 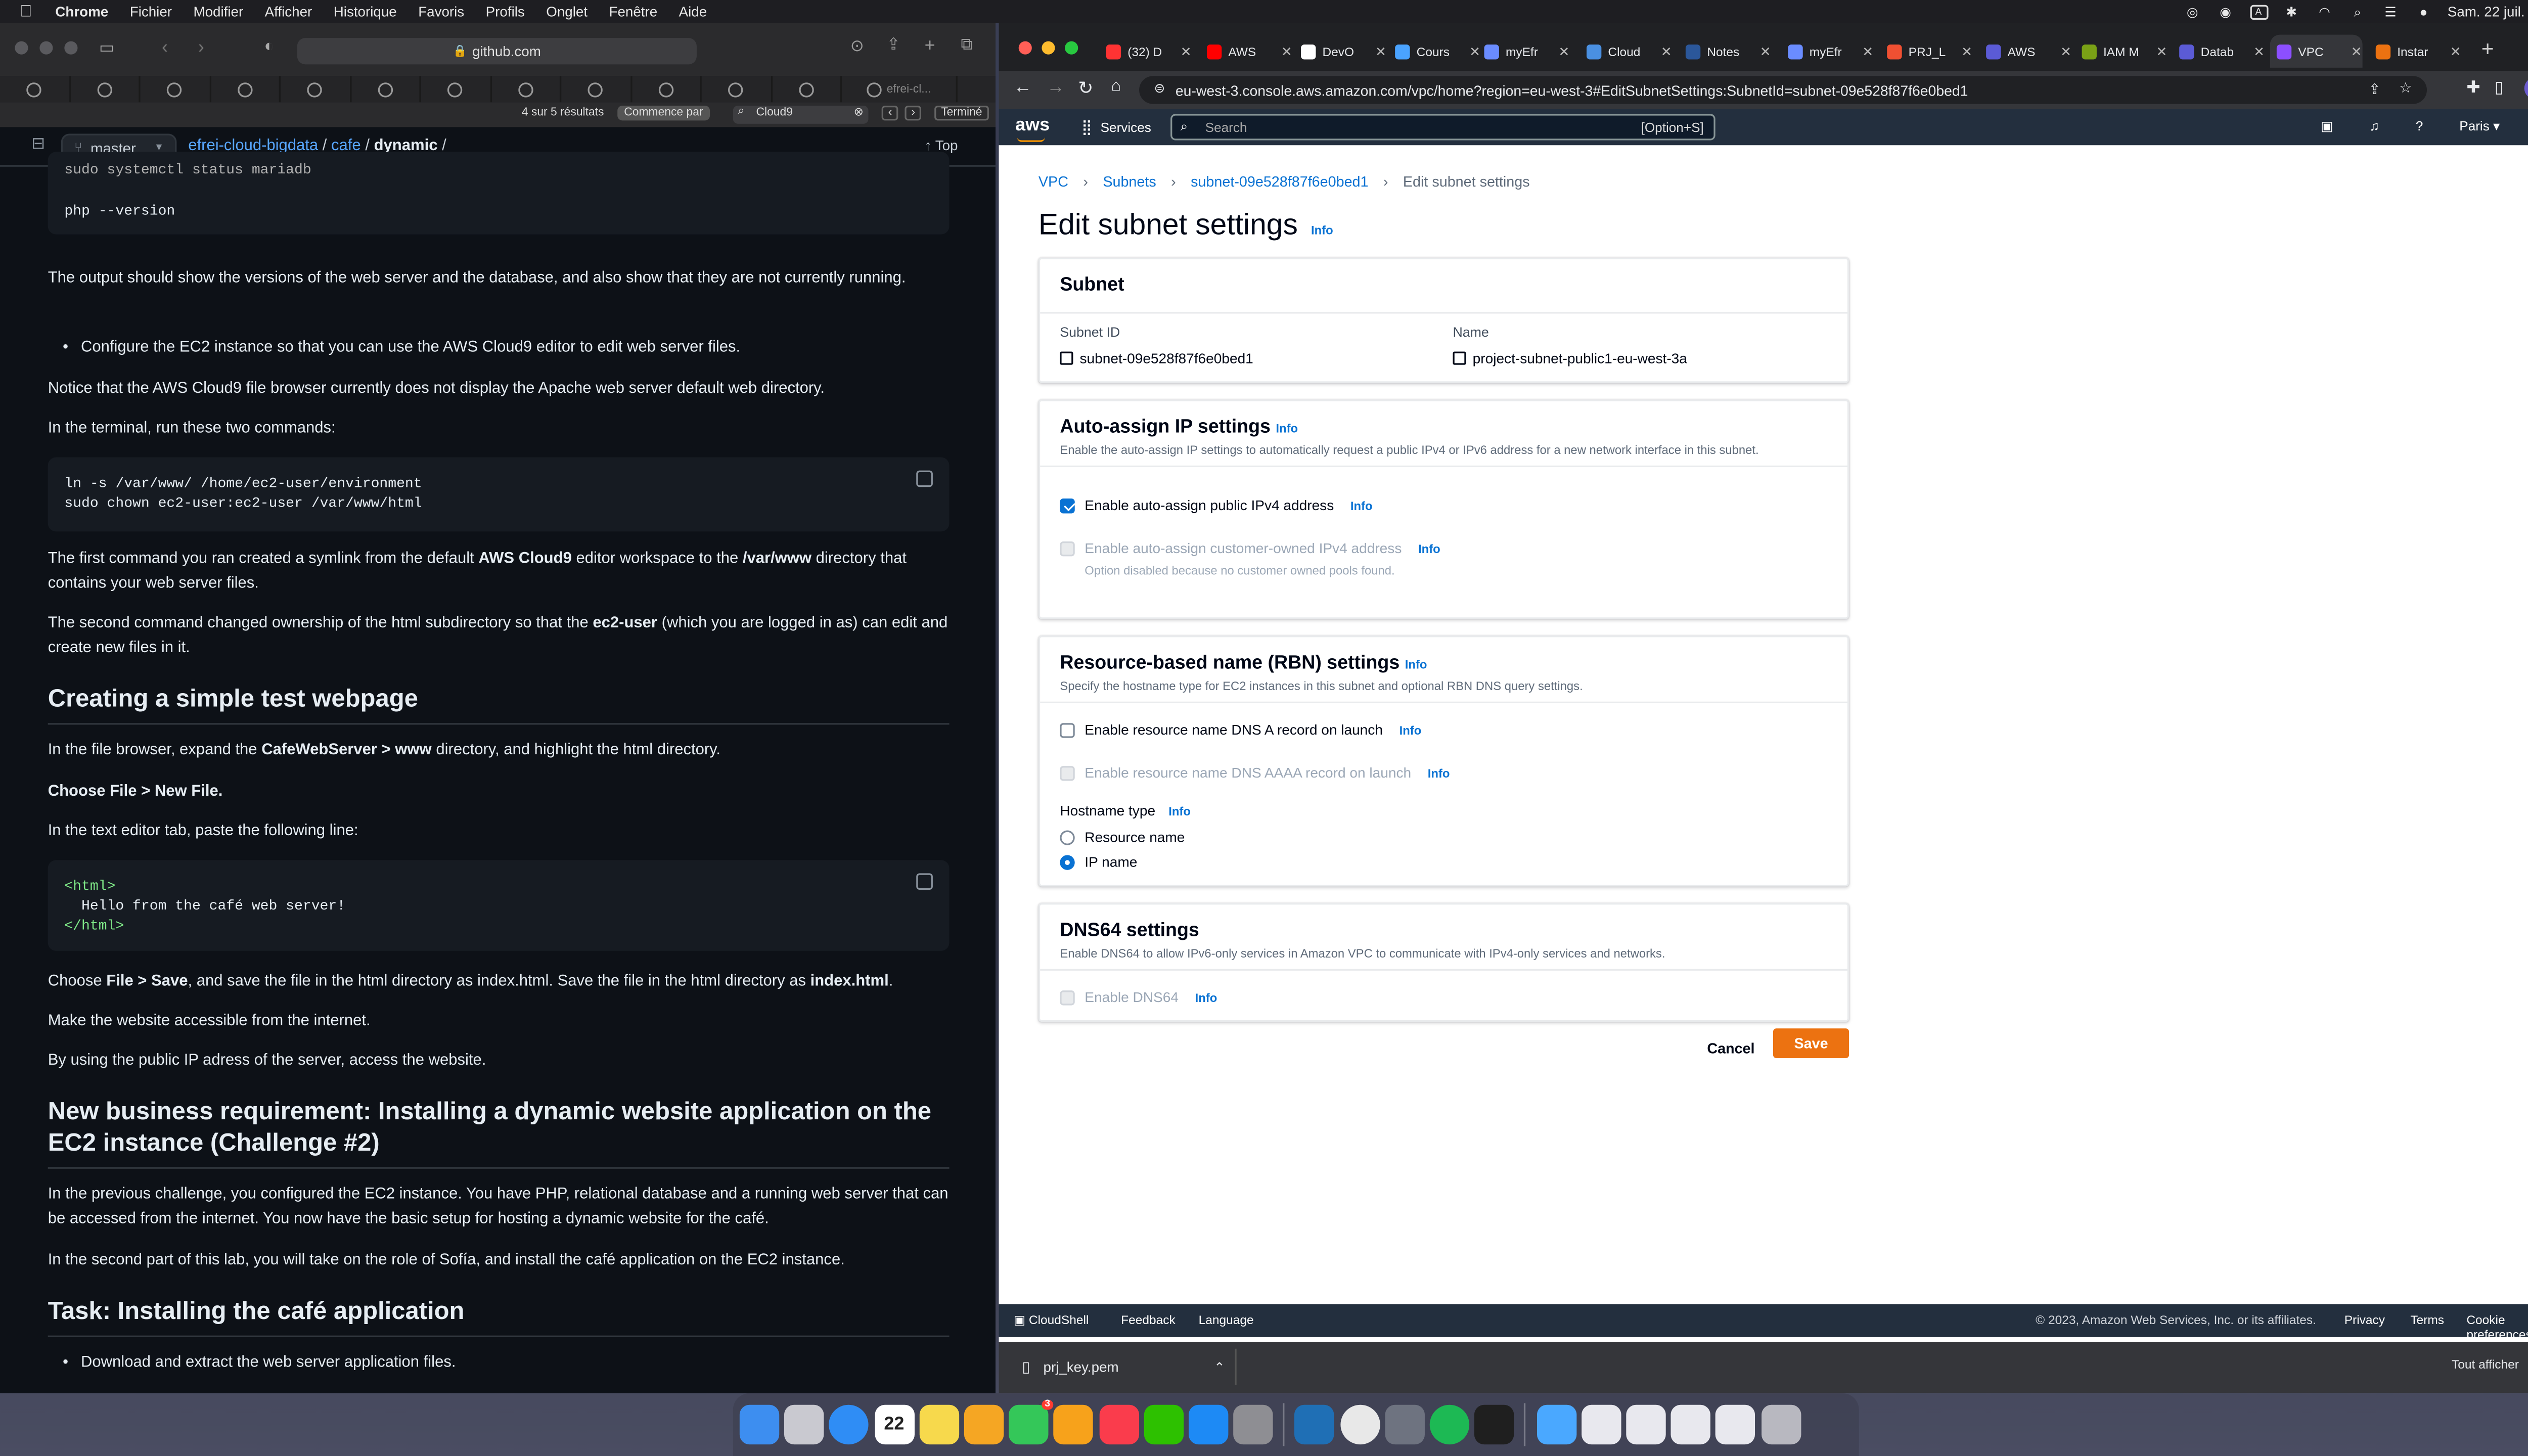 I want to click on chrome-icon, so click(x=1360, y=1424).